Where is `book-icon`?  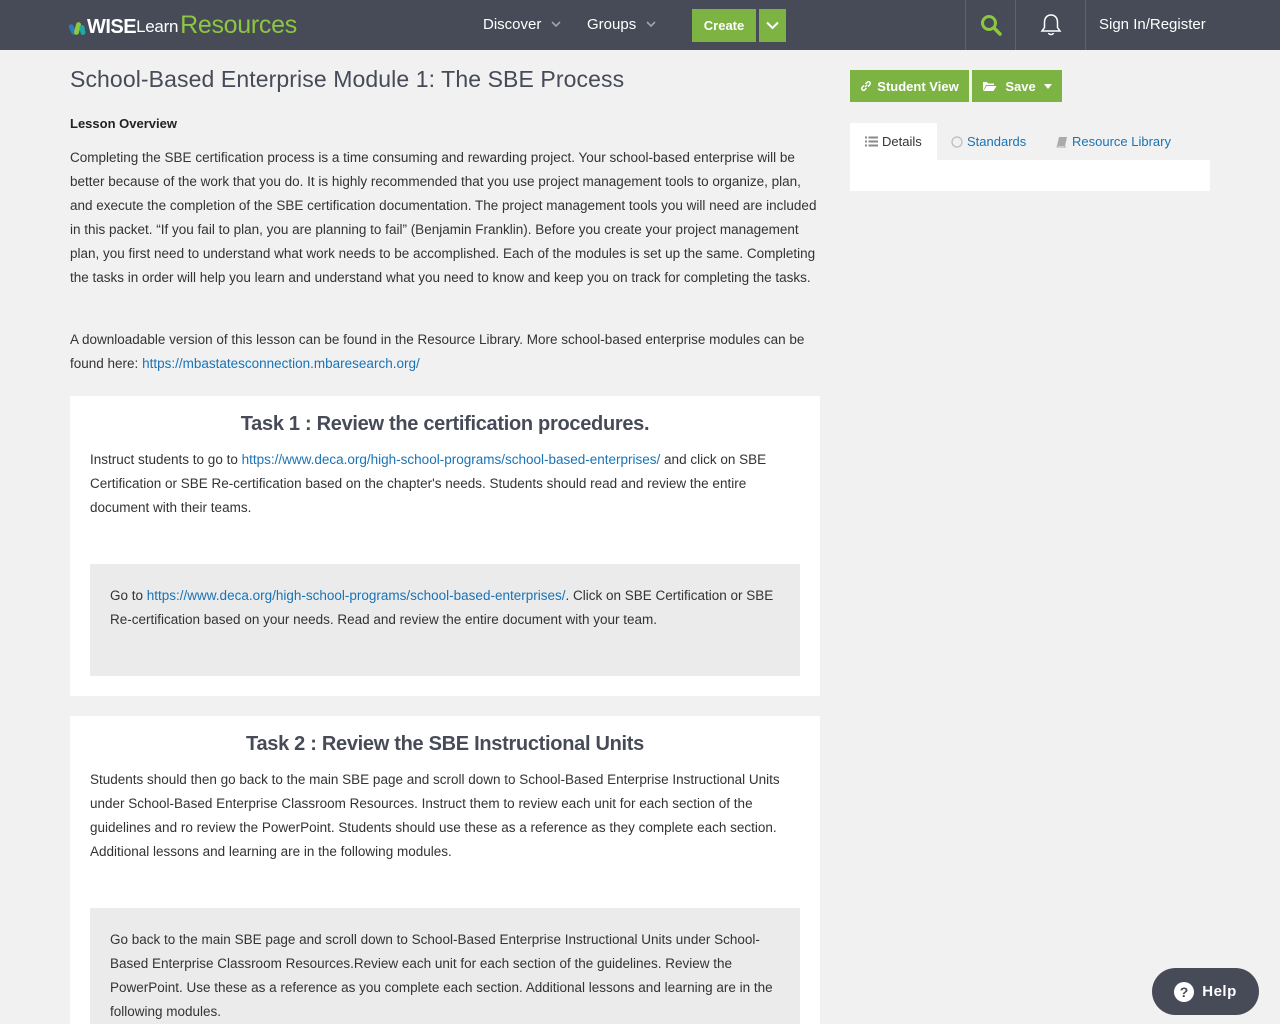
book-icon is located at coordinates (1061, 141).